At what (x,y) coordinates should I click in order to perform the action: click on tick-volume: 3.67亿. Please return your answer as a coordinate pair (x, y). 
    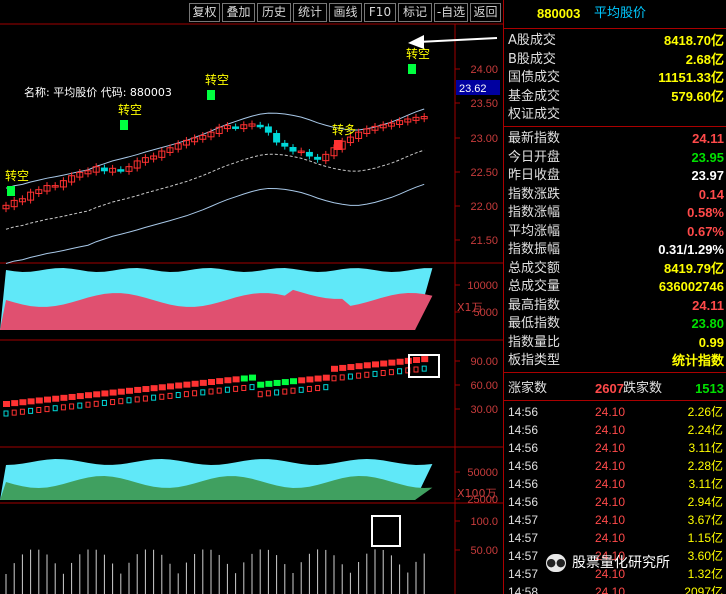
    Looking at the image, I should click on (705, 520).